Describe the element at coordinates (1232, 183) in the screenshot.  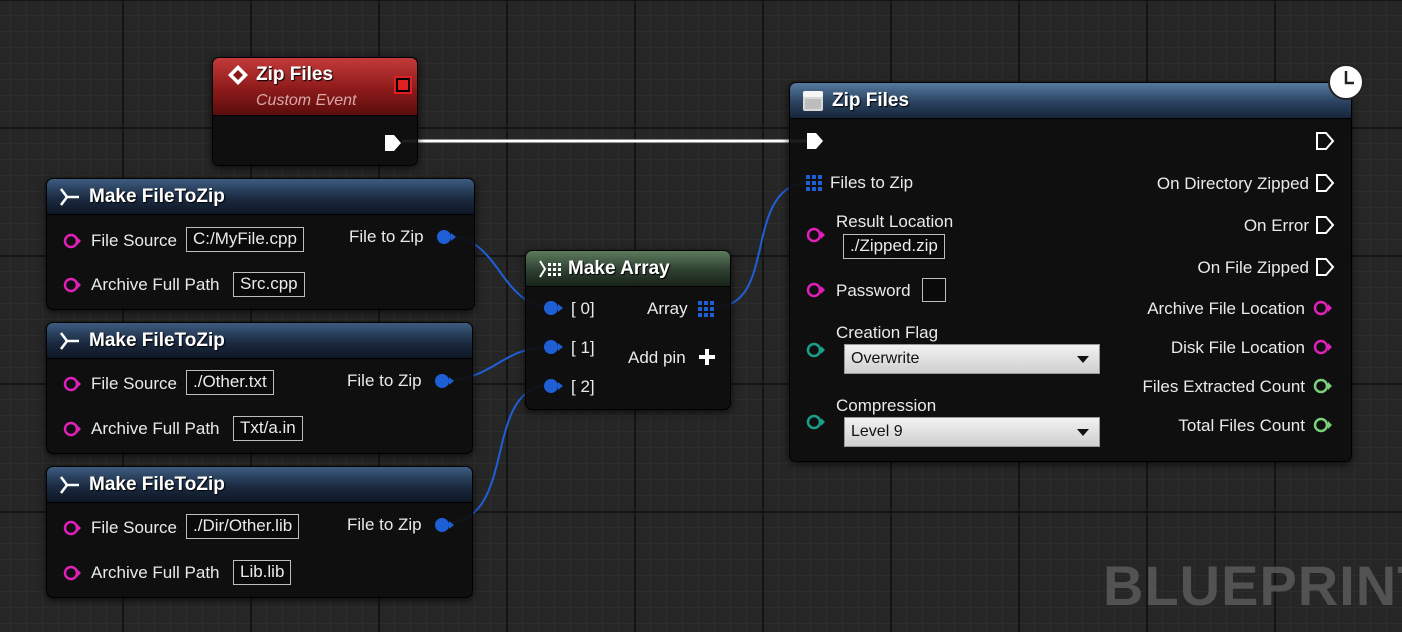
I see `on-directory-zipped-label: On Directory Zipped` at that location.